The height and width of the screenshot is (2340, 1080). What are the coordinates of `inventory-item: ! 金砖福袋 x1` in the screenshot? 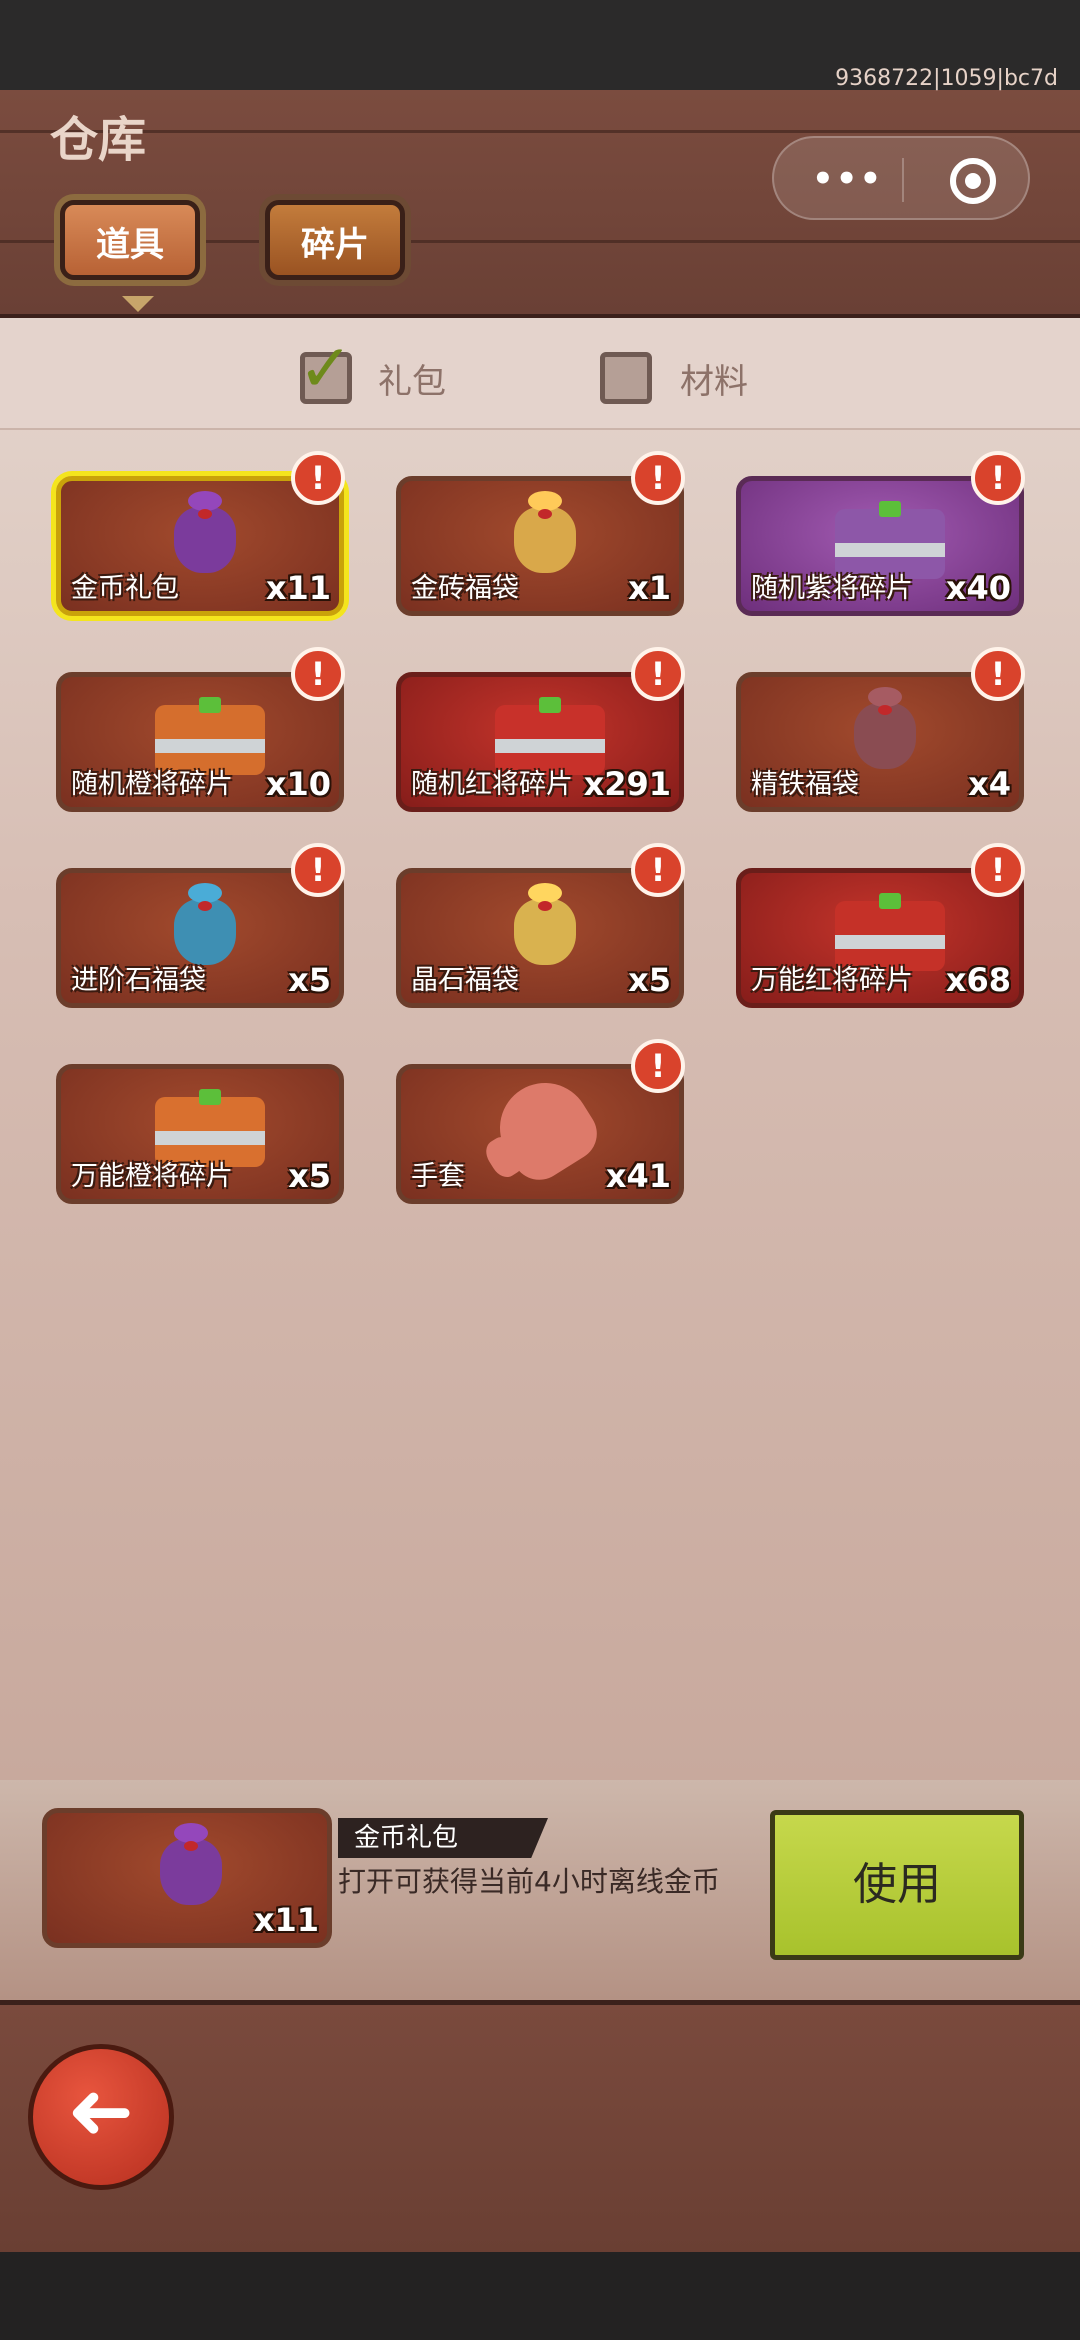 It's located at (540, 533).